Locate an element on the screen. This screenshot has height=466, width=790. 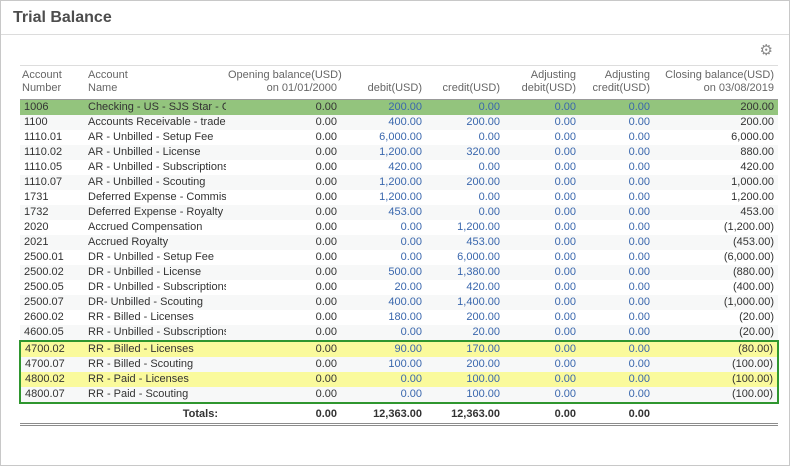
cell-credit: 420.00 is located at coordinates (465, 287).